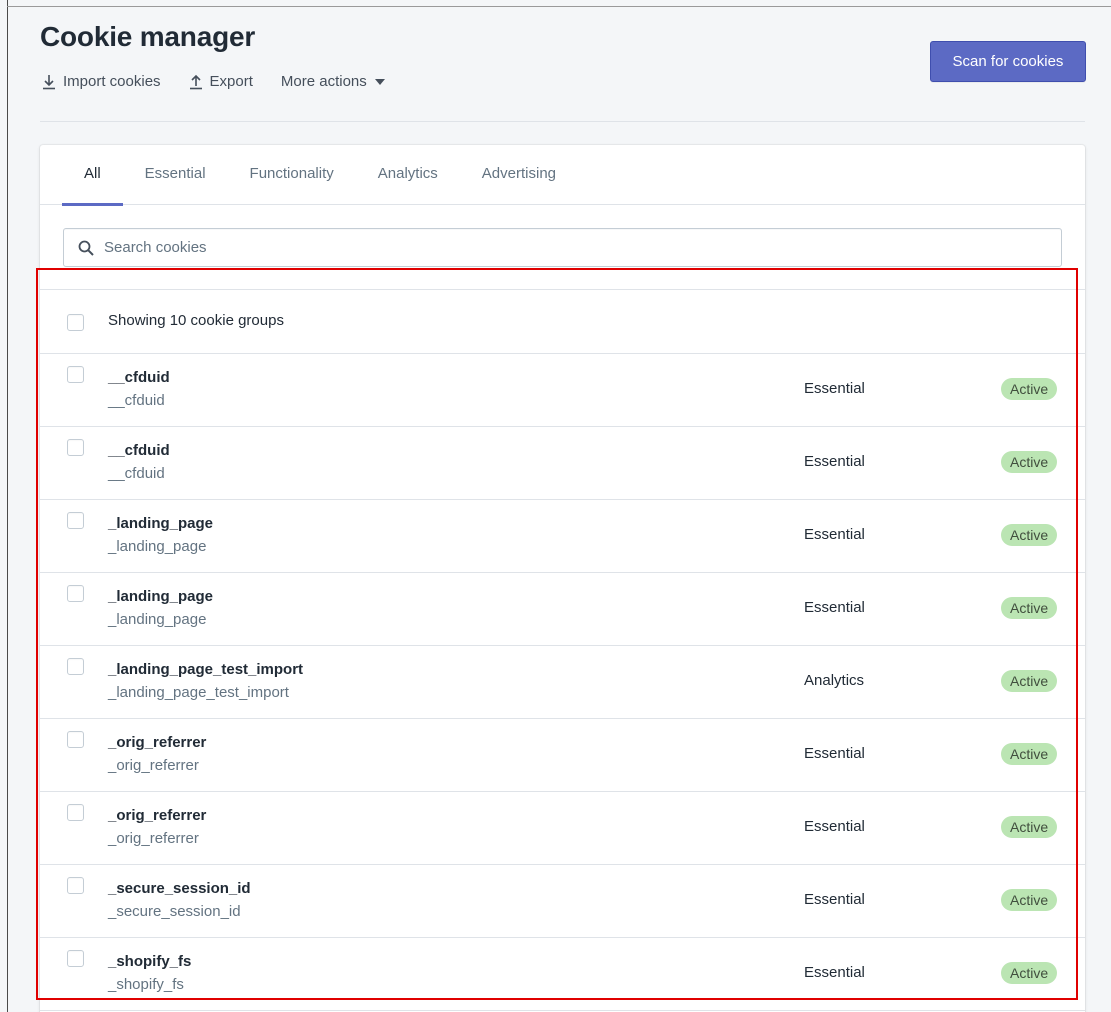 The image size is (1111, 1012). Describe the element at coordinates (92, 175) in the screenshot. I see `tab-all: All` at that location.